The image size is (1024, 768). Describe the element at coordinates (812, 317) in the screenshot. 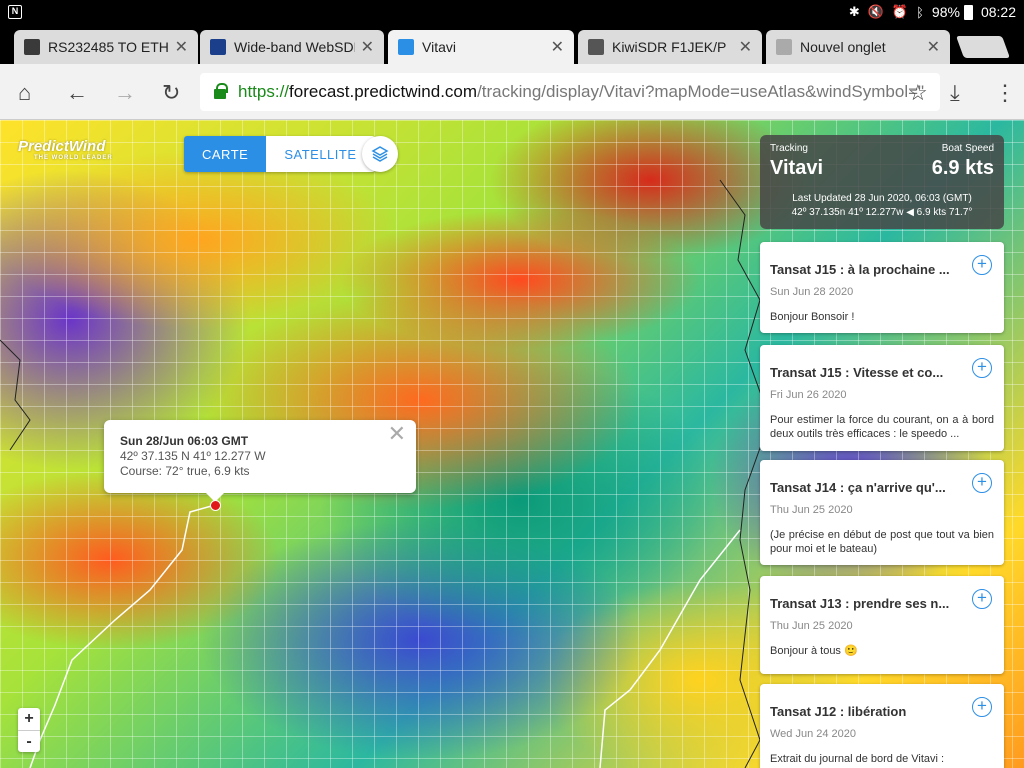

I see `post-excerpt: Bonjour Bonsoir !` at that location.